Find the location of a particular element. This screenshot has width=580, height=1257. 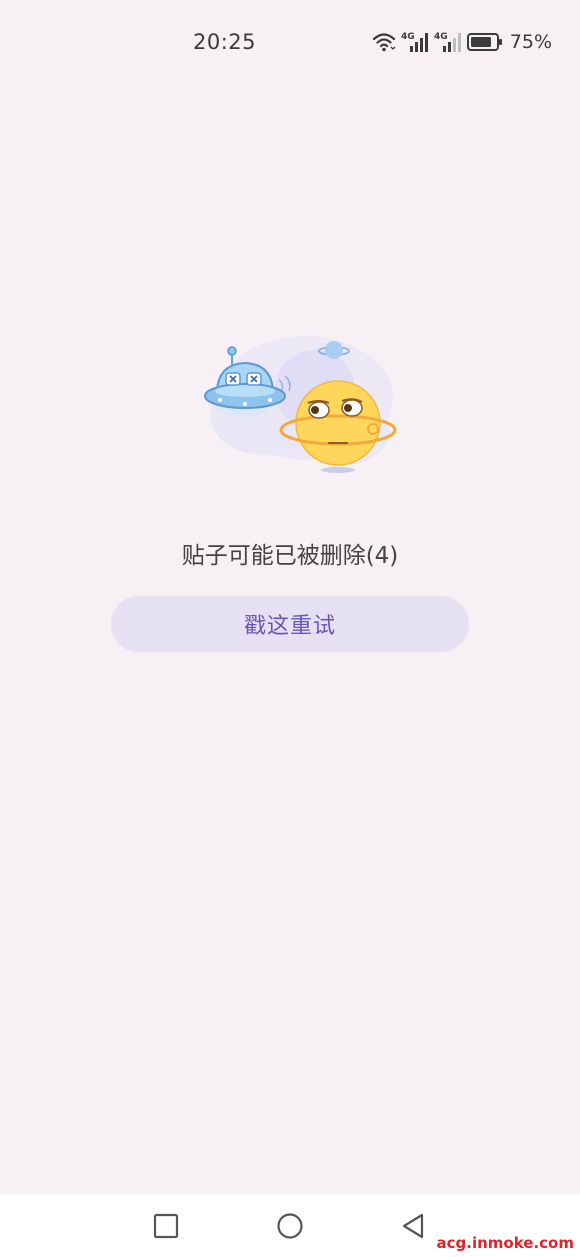

home-icon is located at coordinates (290, 1226).